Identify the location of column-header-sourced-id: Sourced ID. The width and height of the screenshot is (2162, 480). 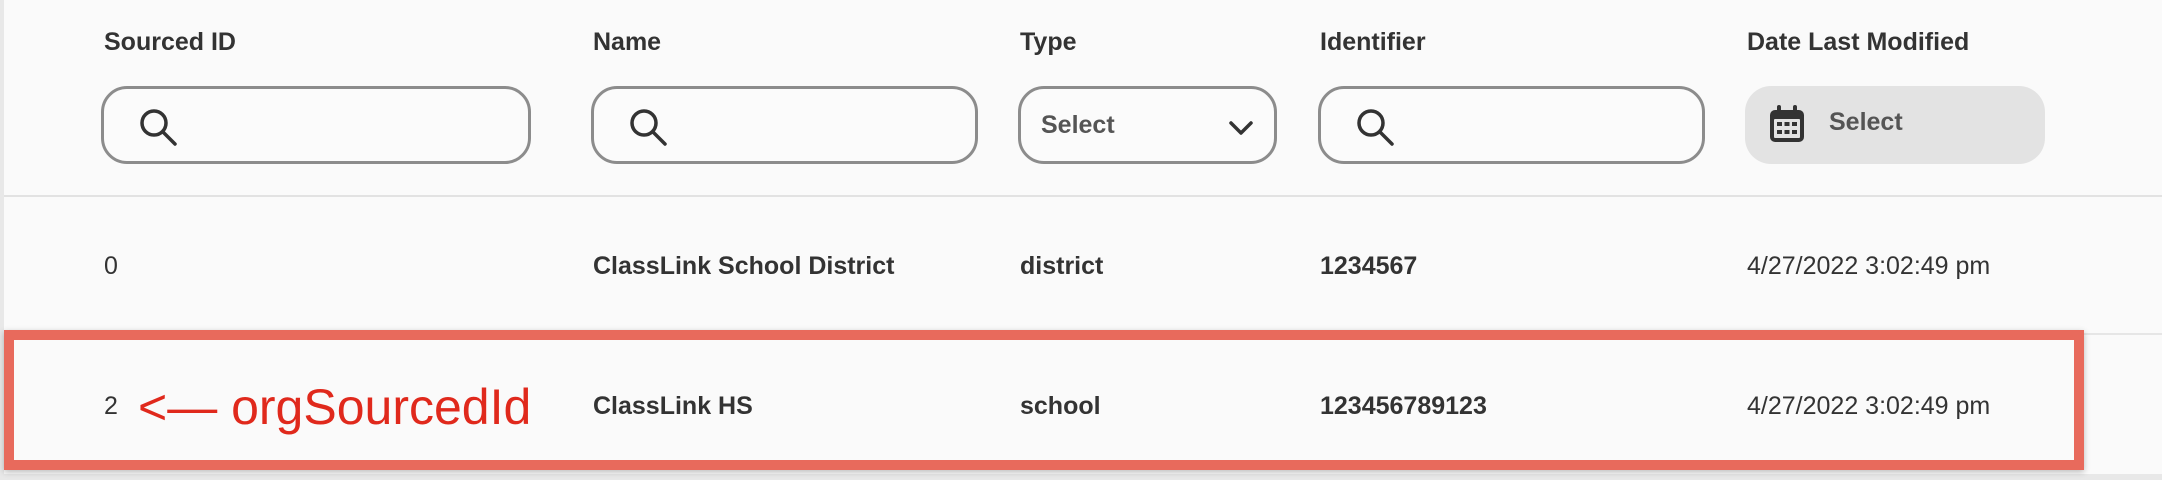
(170, 42).